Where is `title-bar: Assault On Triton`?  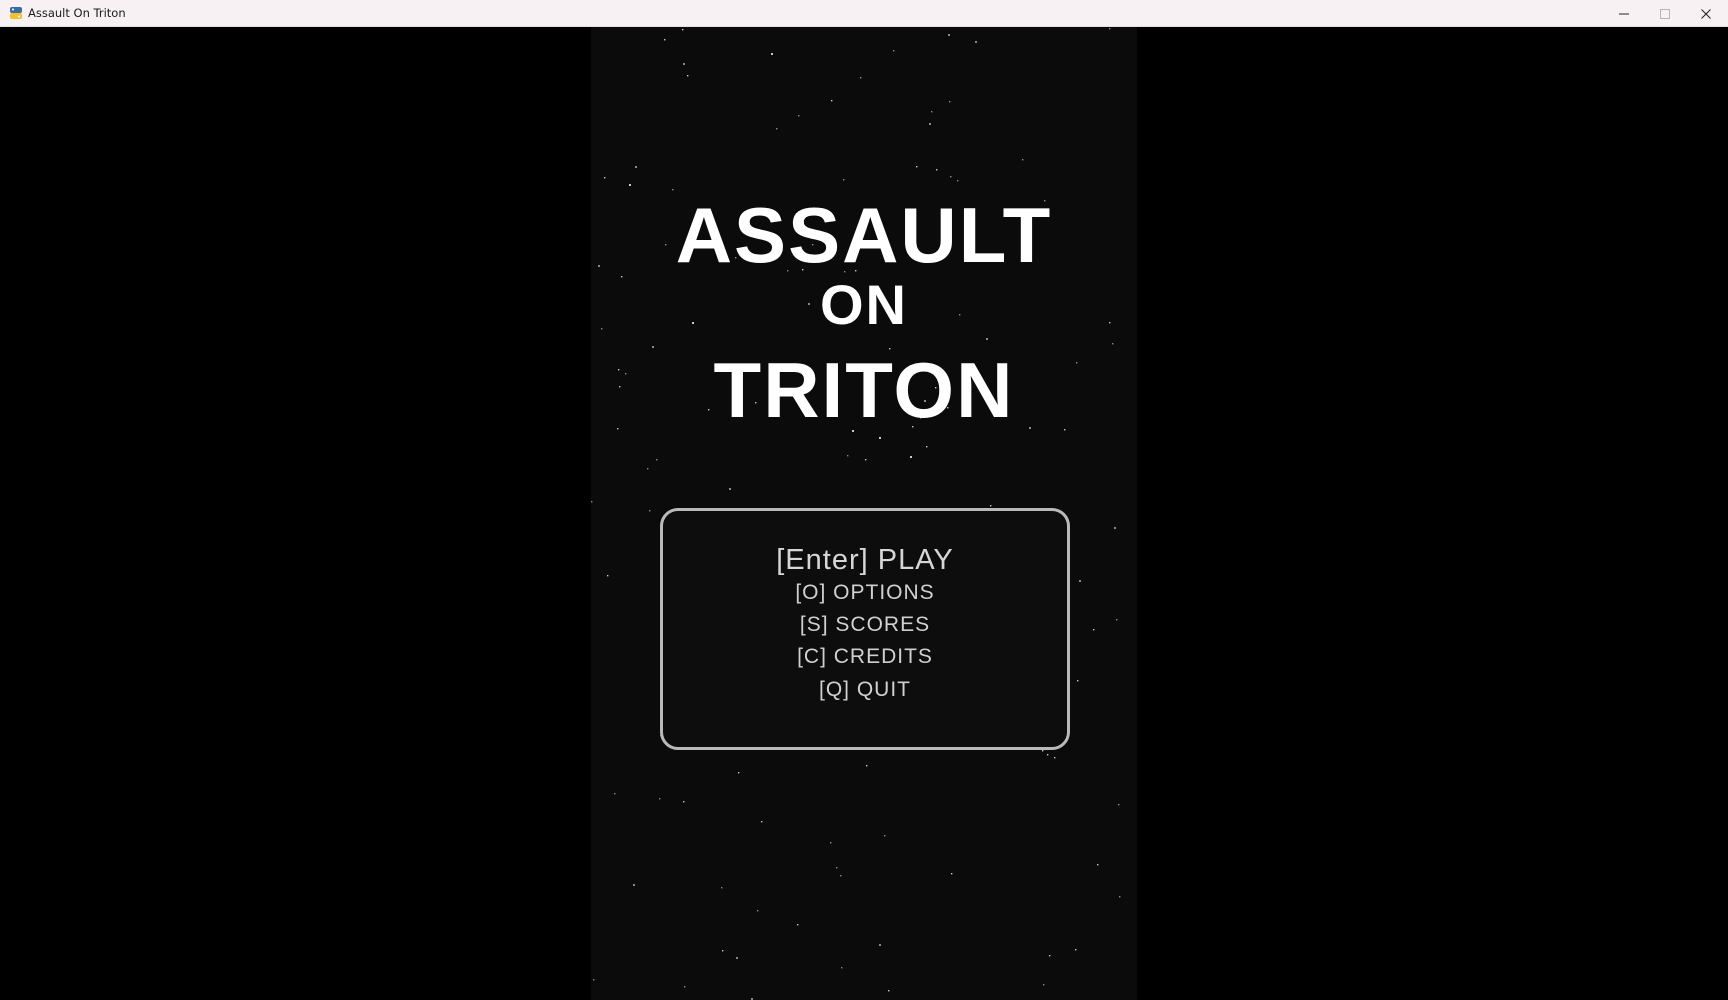 title-bar: Assault On Triton is located at coordinates (864, 13).